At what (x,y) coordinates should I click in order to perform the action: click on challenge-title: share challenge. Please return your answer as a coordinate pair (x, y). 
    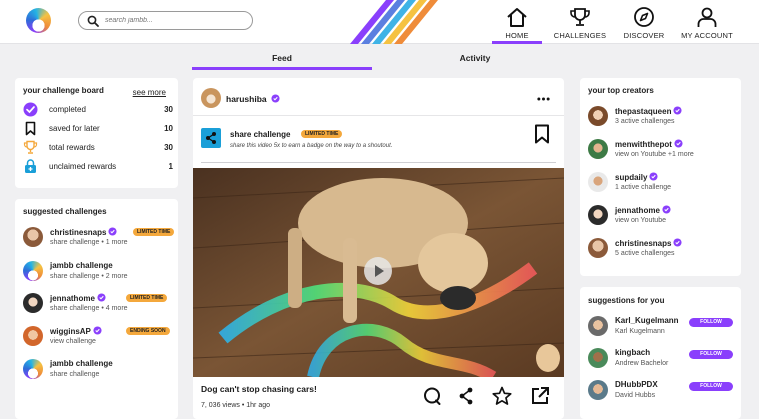
    Looking at the image, I should click on (260, 134).